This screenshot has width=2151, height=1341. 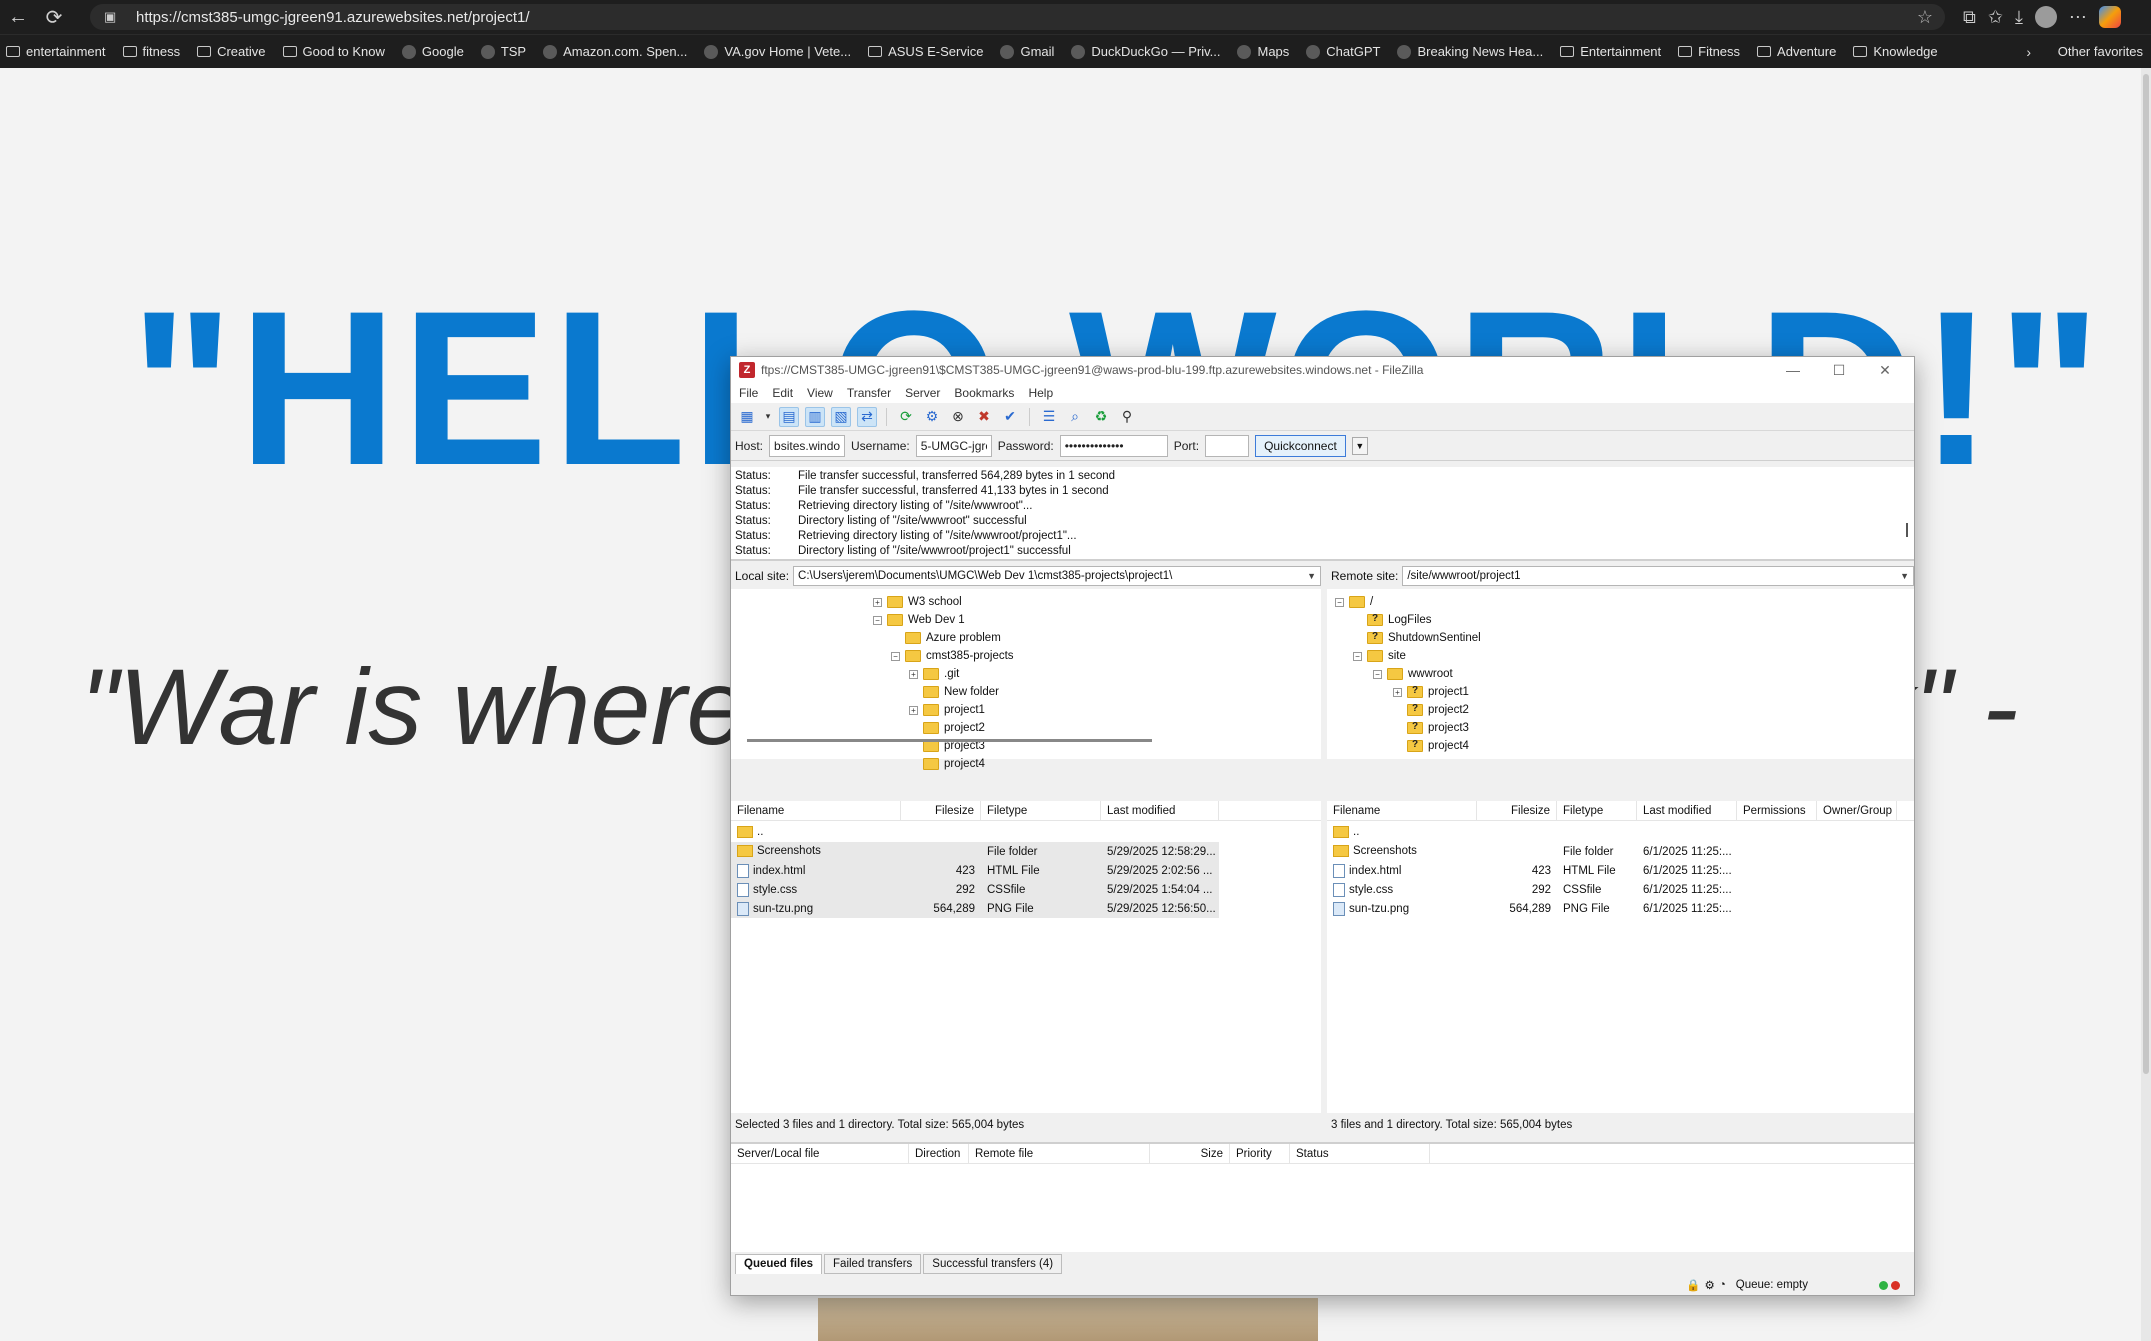 I want to click on bookmark-item: Google, so click(x=432, y=51).